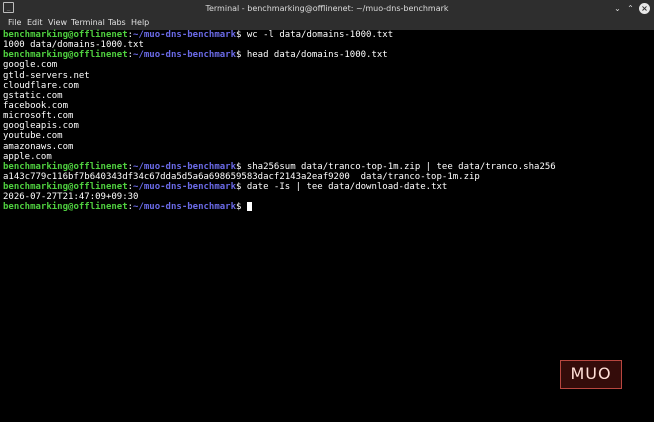  I want to click on output-line: 1000 data/domains-1000.txt, so click(324, 45).